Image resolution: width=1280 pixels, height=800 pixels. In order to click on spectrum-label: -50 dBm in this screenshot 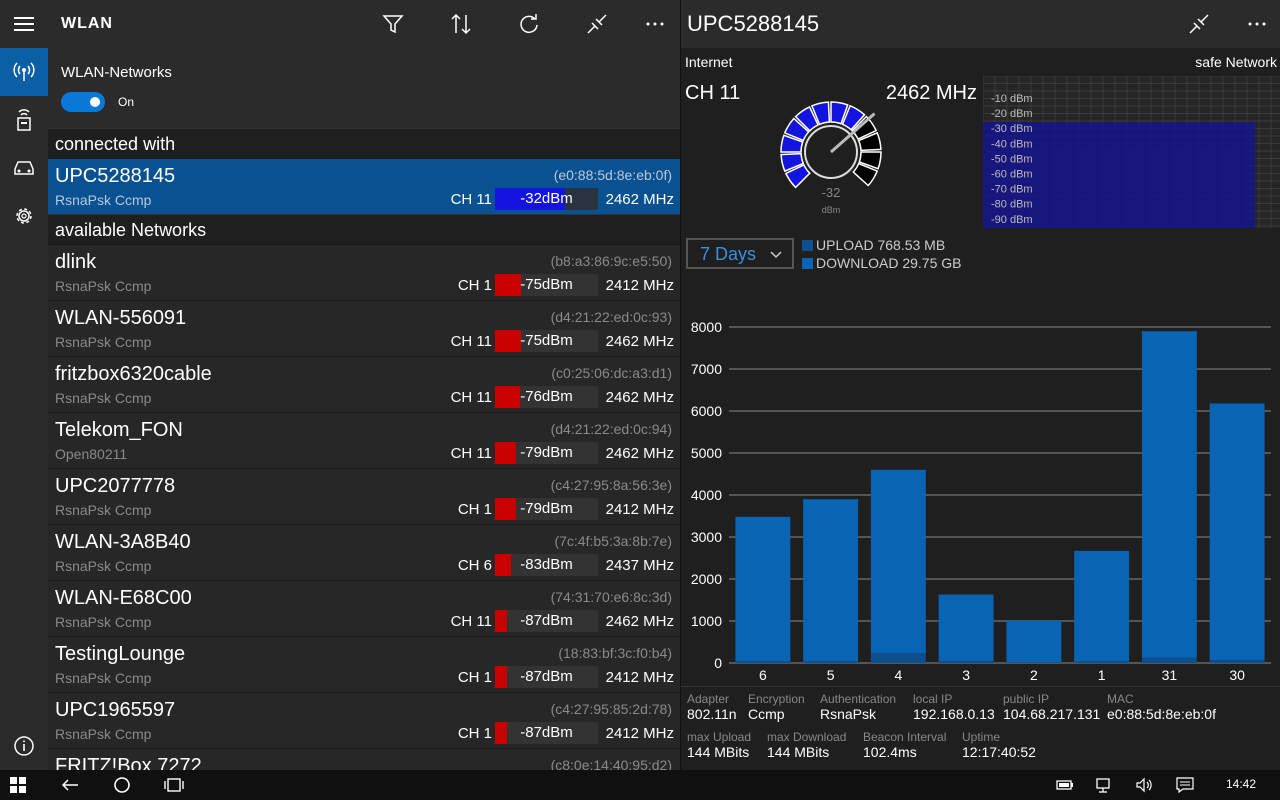, I will do `click(1012, 159)`.